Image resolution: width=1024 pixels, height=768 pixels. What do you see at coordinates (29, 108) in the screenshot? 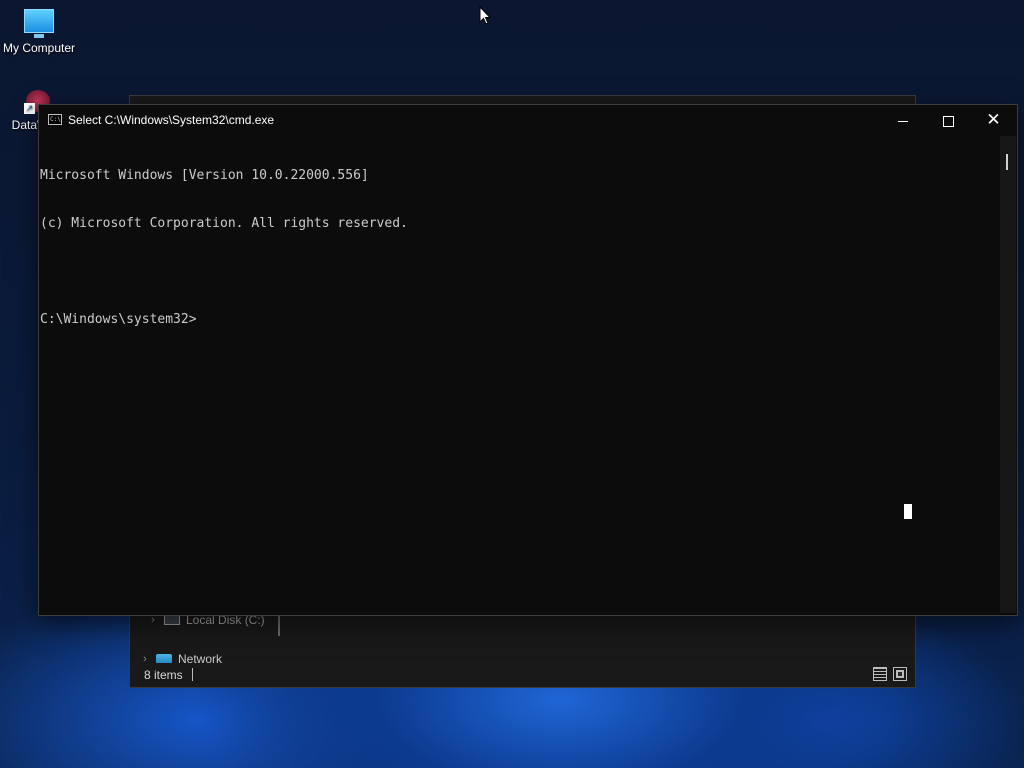
I see `shortcut-arrow-icon: ↗` at bounding box center [29, 108].